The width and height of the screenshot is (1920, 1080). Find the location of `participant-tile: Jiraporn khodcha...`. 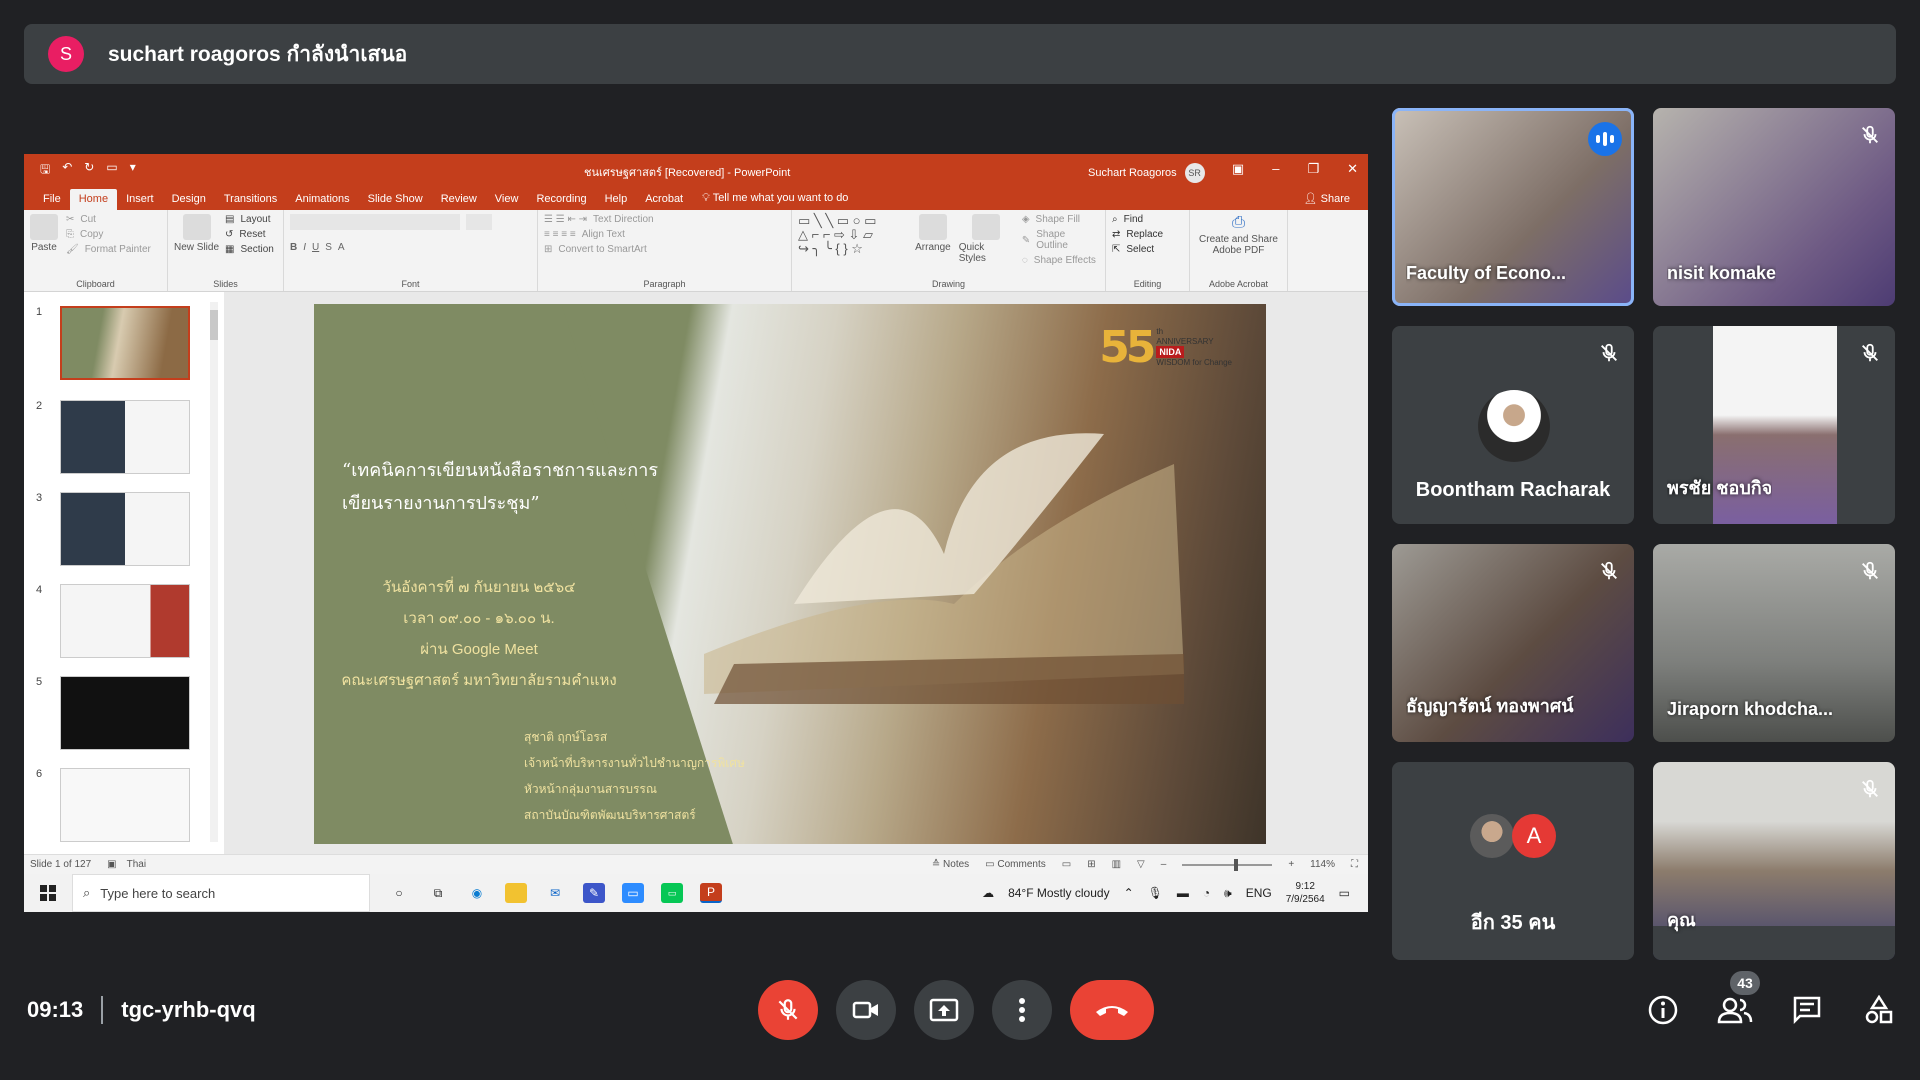

participant-tile: Jiraporn khodcha... is located at coordinates (1774, 643).